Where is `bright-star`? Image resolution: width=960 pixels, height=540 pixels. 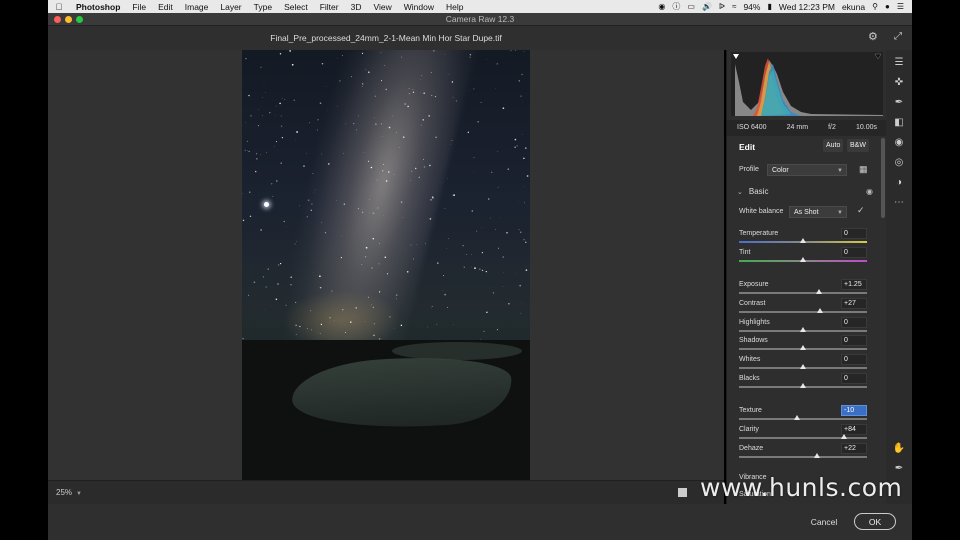 bright-star is located at coordinates (266, 204).